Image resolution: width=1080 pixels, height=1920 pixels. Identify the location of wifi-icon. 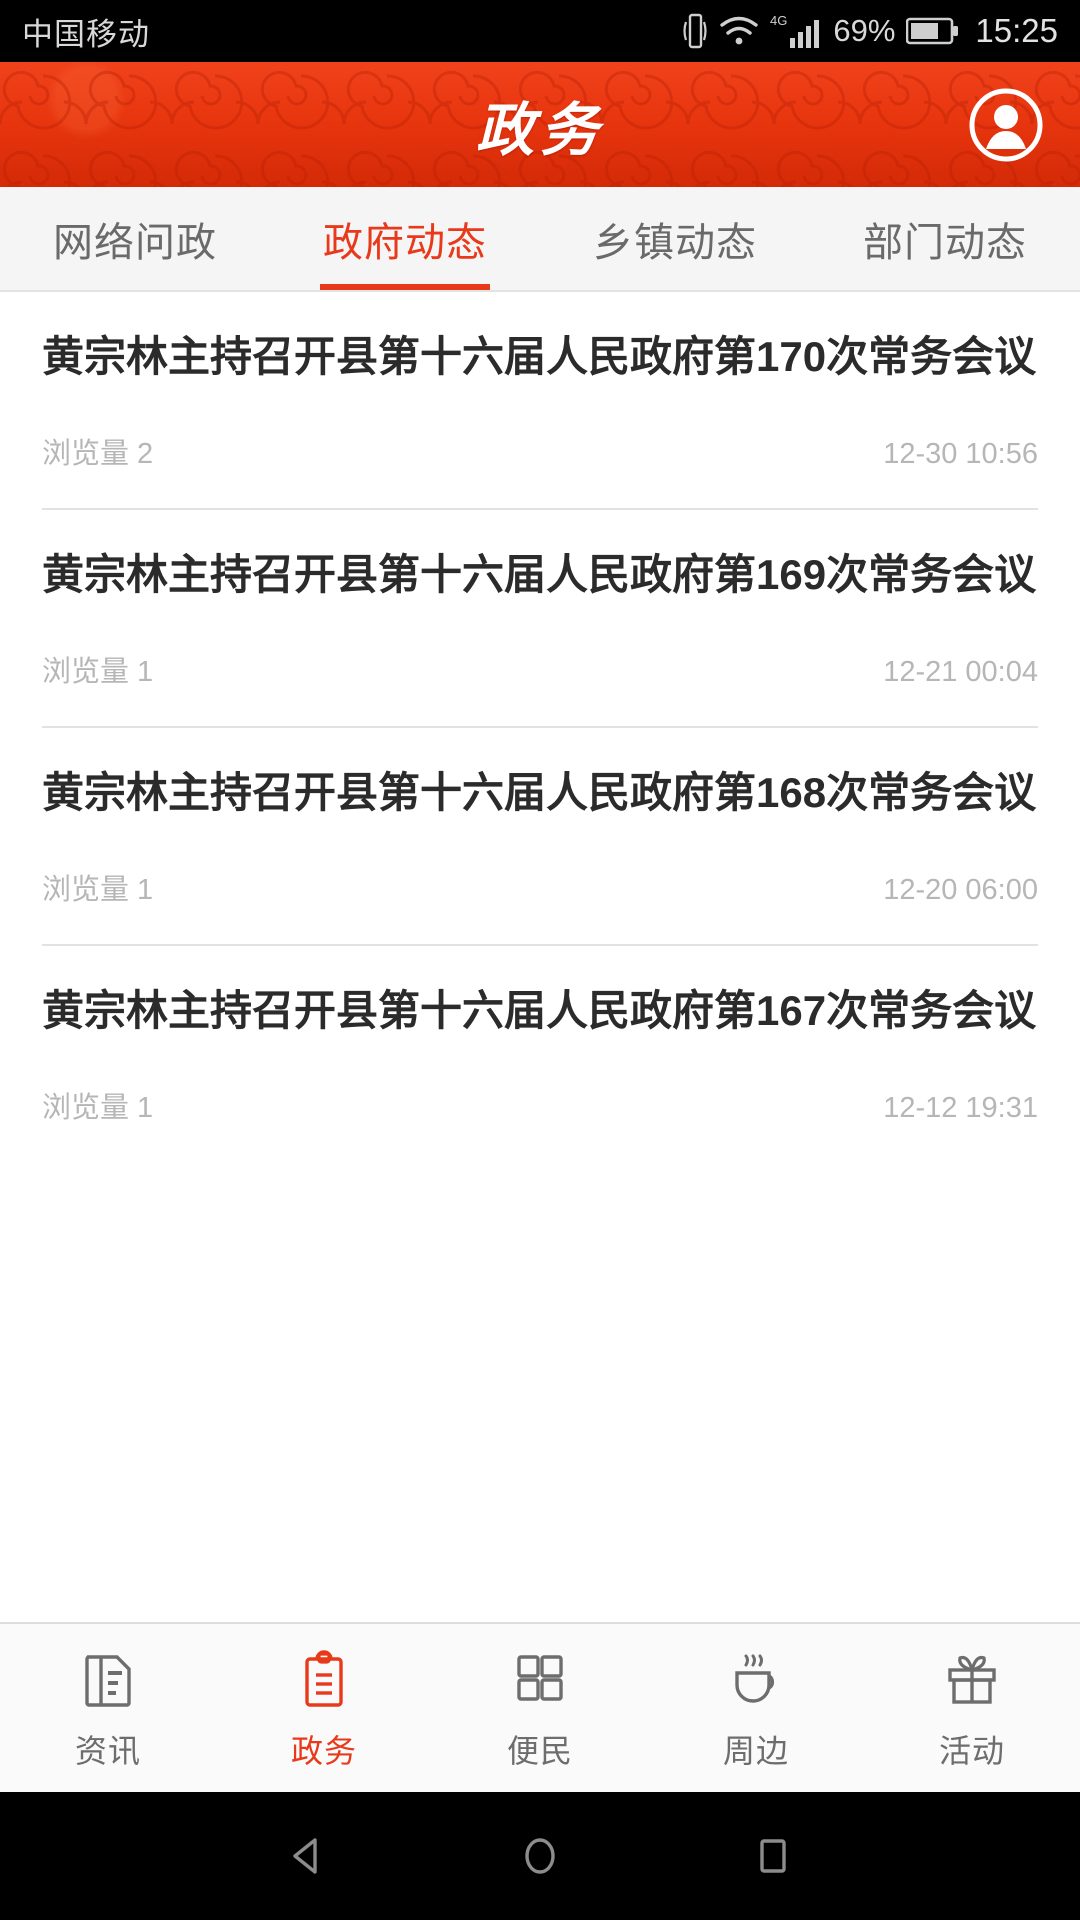
(739, 31).